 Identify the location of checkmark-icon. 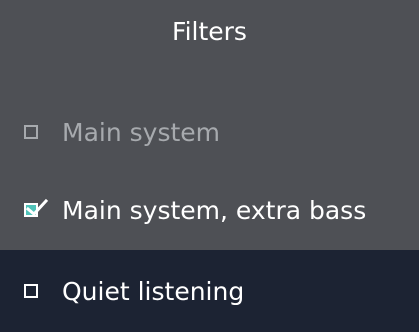
(37, 207).